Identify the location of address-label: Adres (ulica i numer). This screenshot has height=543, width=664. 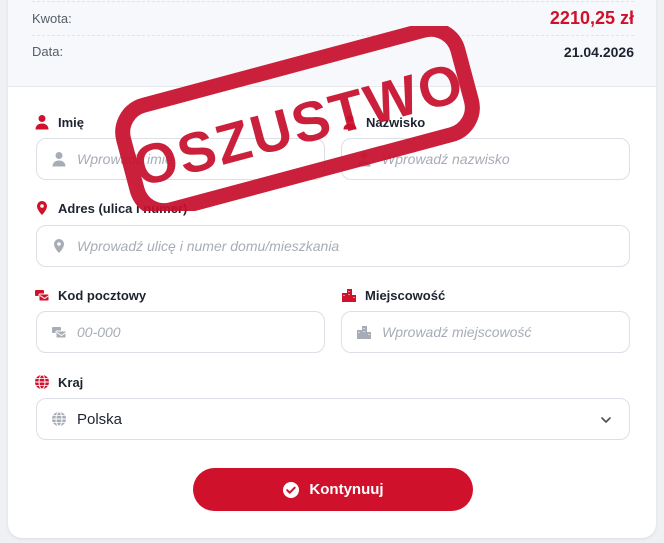
(110, 208).